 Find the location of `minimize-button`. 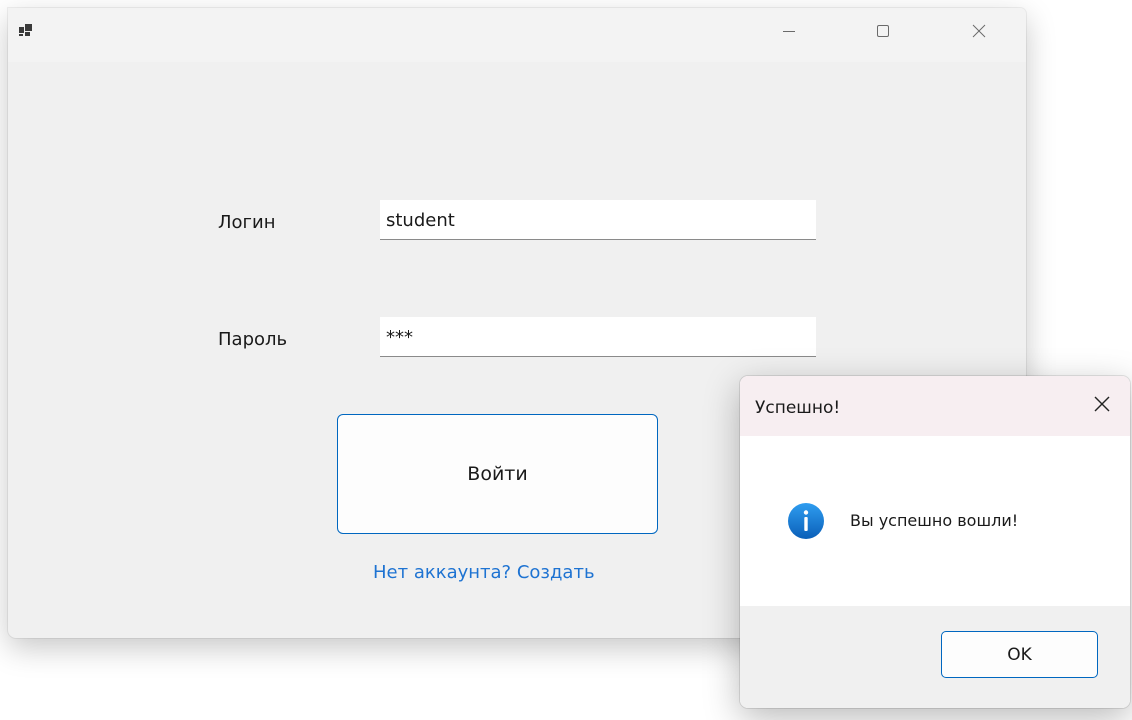

minimize-button is located at coordinates (789, 33).